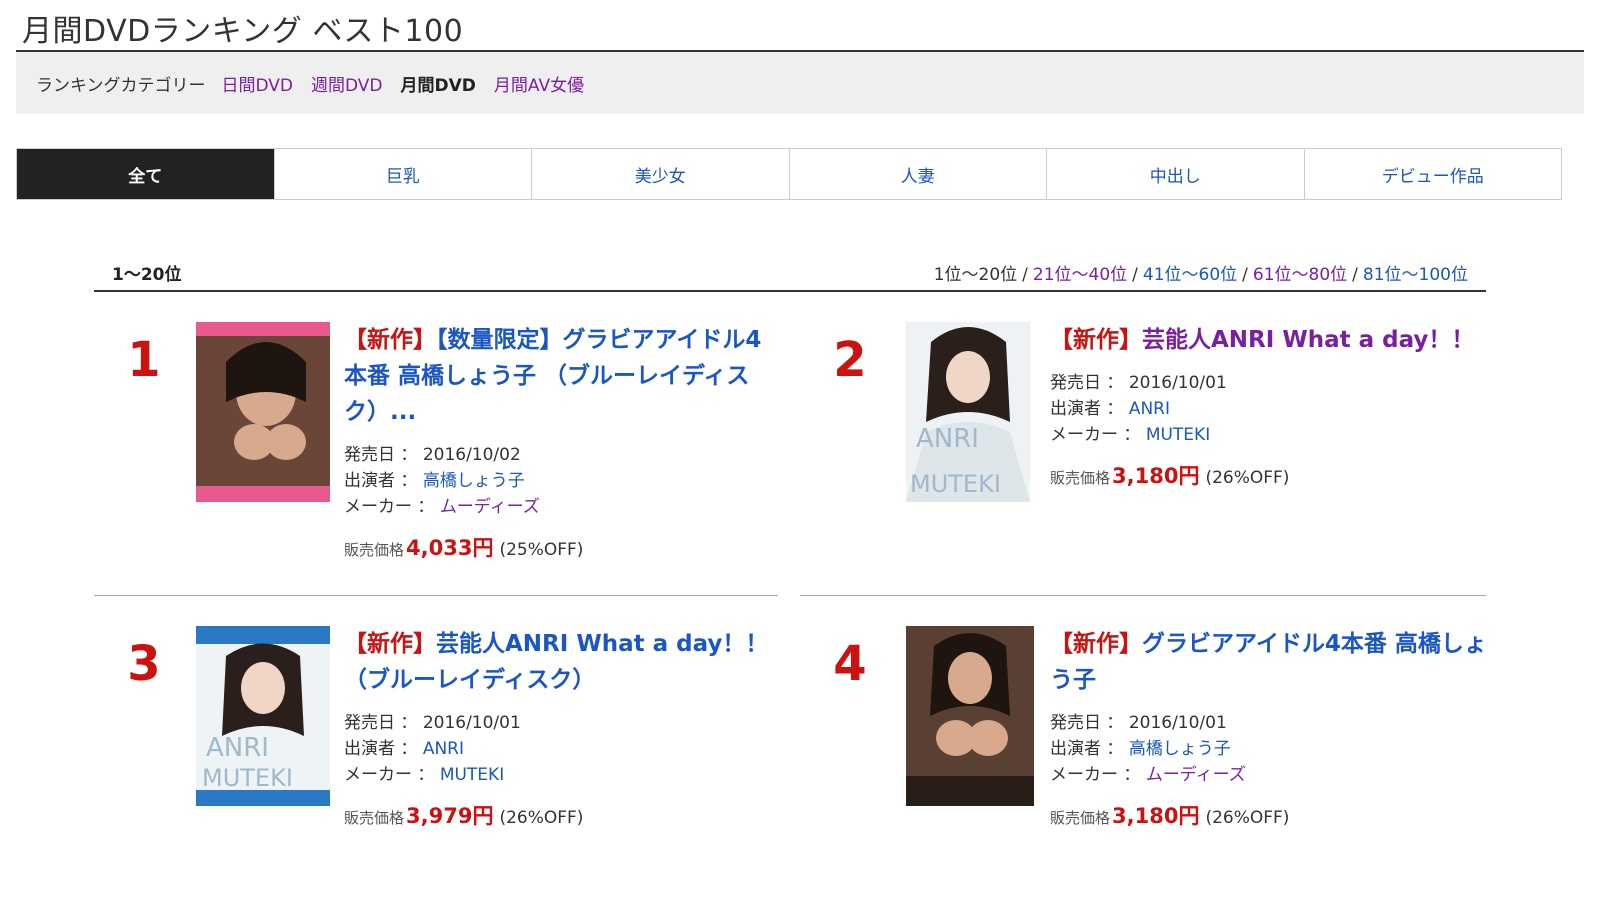  Describe the element at coordinates (564, 662) in the screenshot. I see `product-title-link: 【新作】芸能人ANRI What a day！！（ブルーレイディスク）` at that location.